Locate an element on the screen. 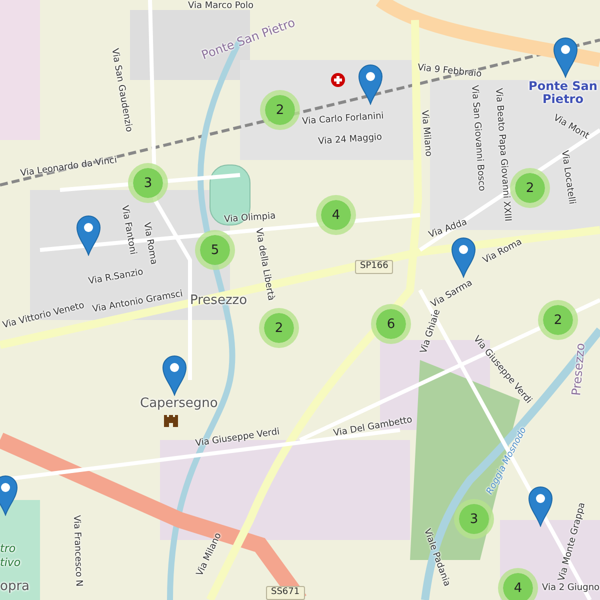  road-number-label: SS671 is located at coordinates (285, 593).